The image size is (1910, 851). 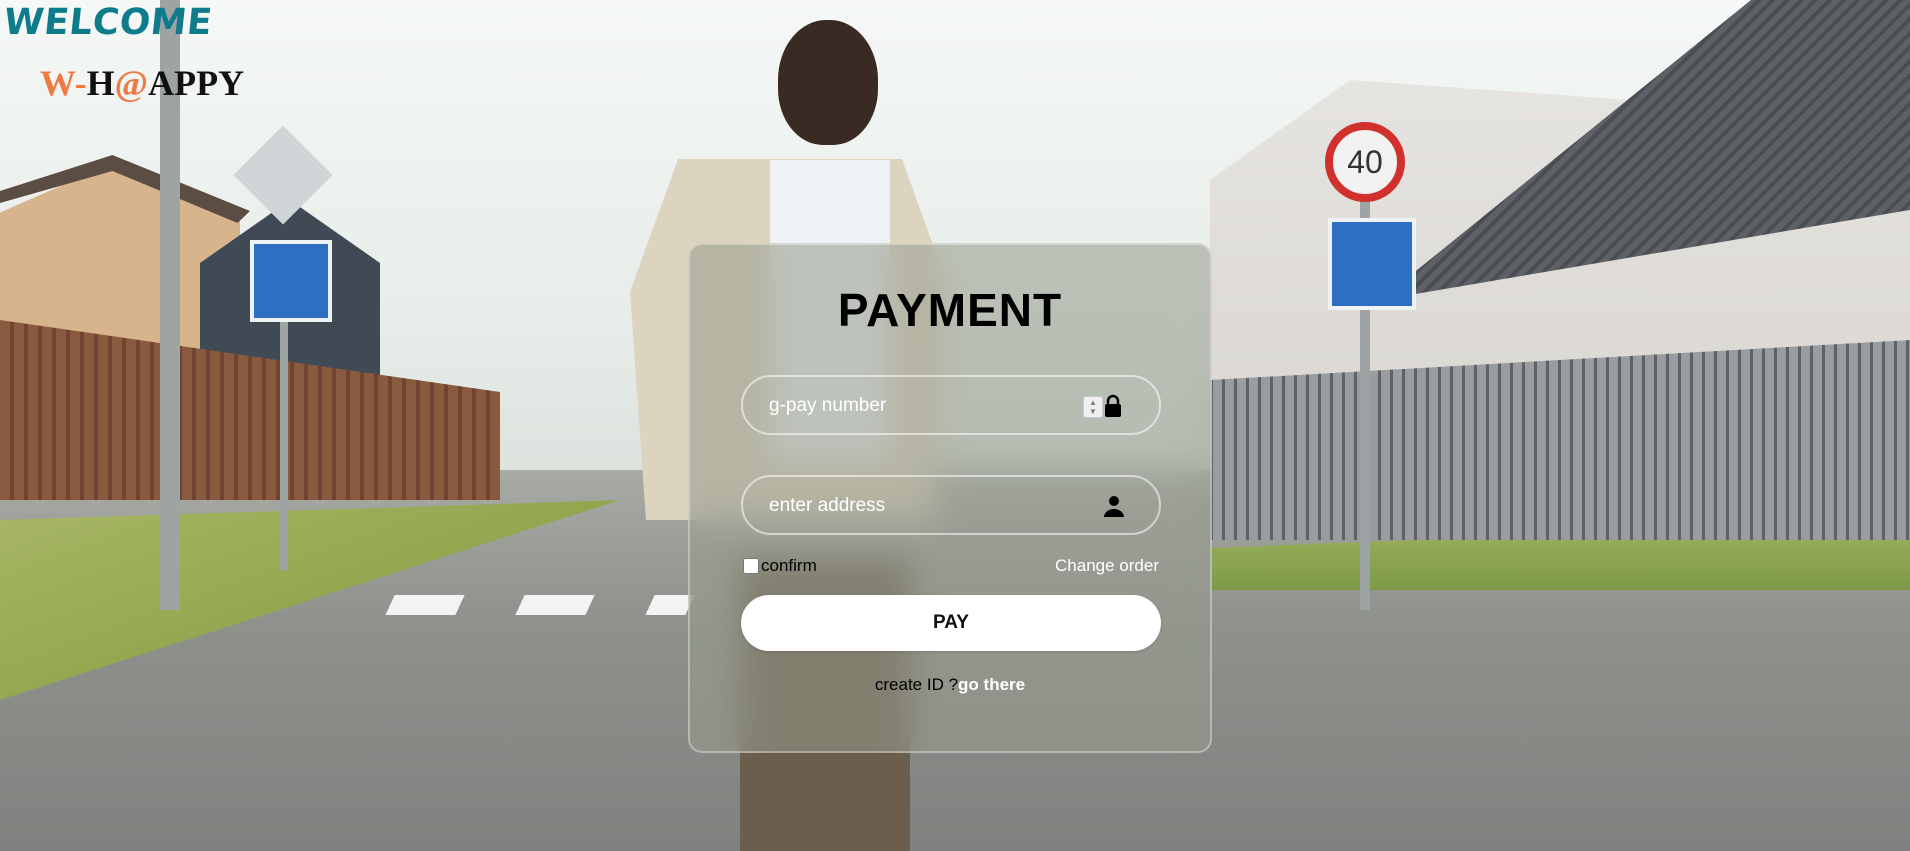 I want to click on user-icon, so click(x=1114, y=506).